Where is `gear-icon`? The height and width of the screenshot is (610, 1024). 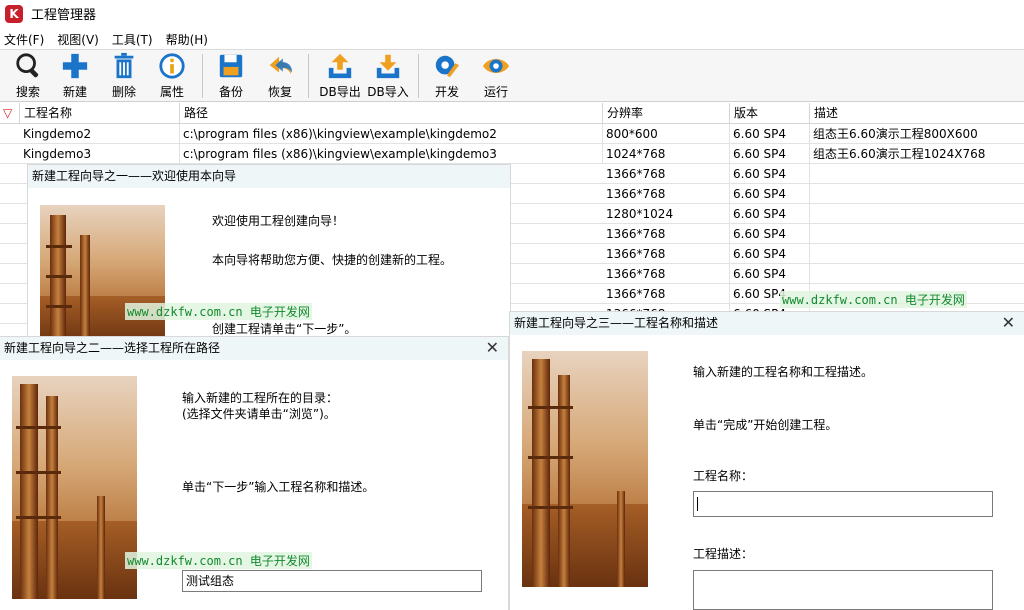
gear-icon is located at coordinates (447, 66).